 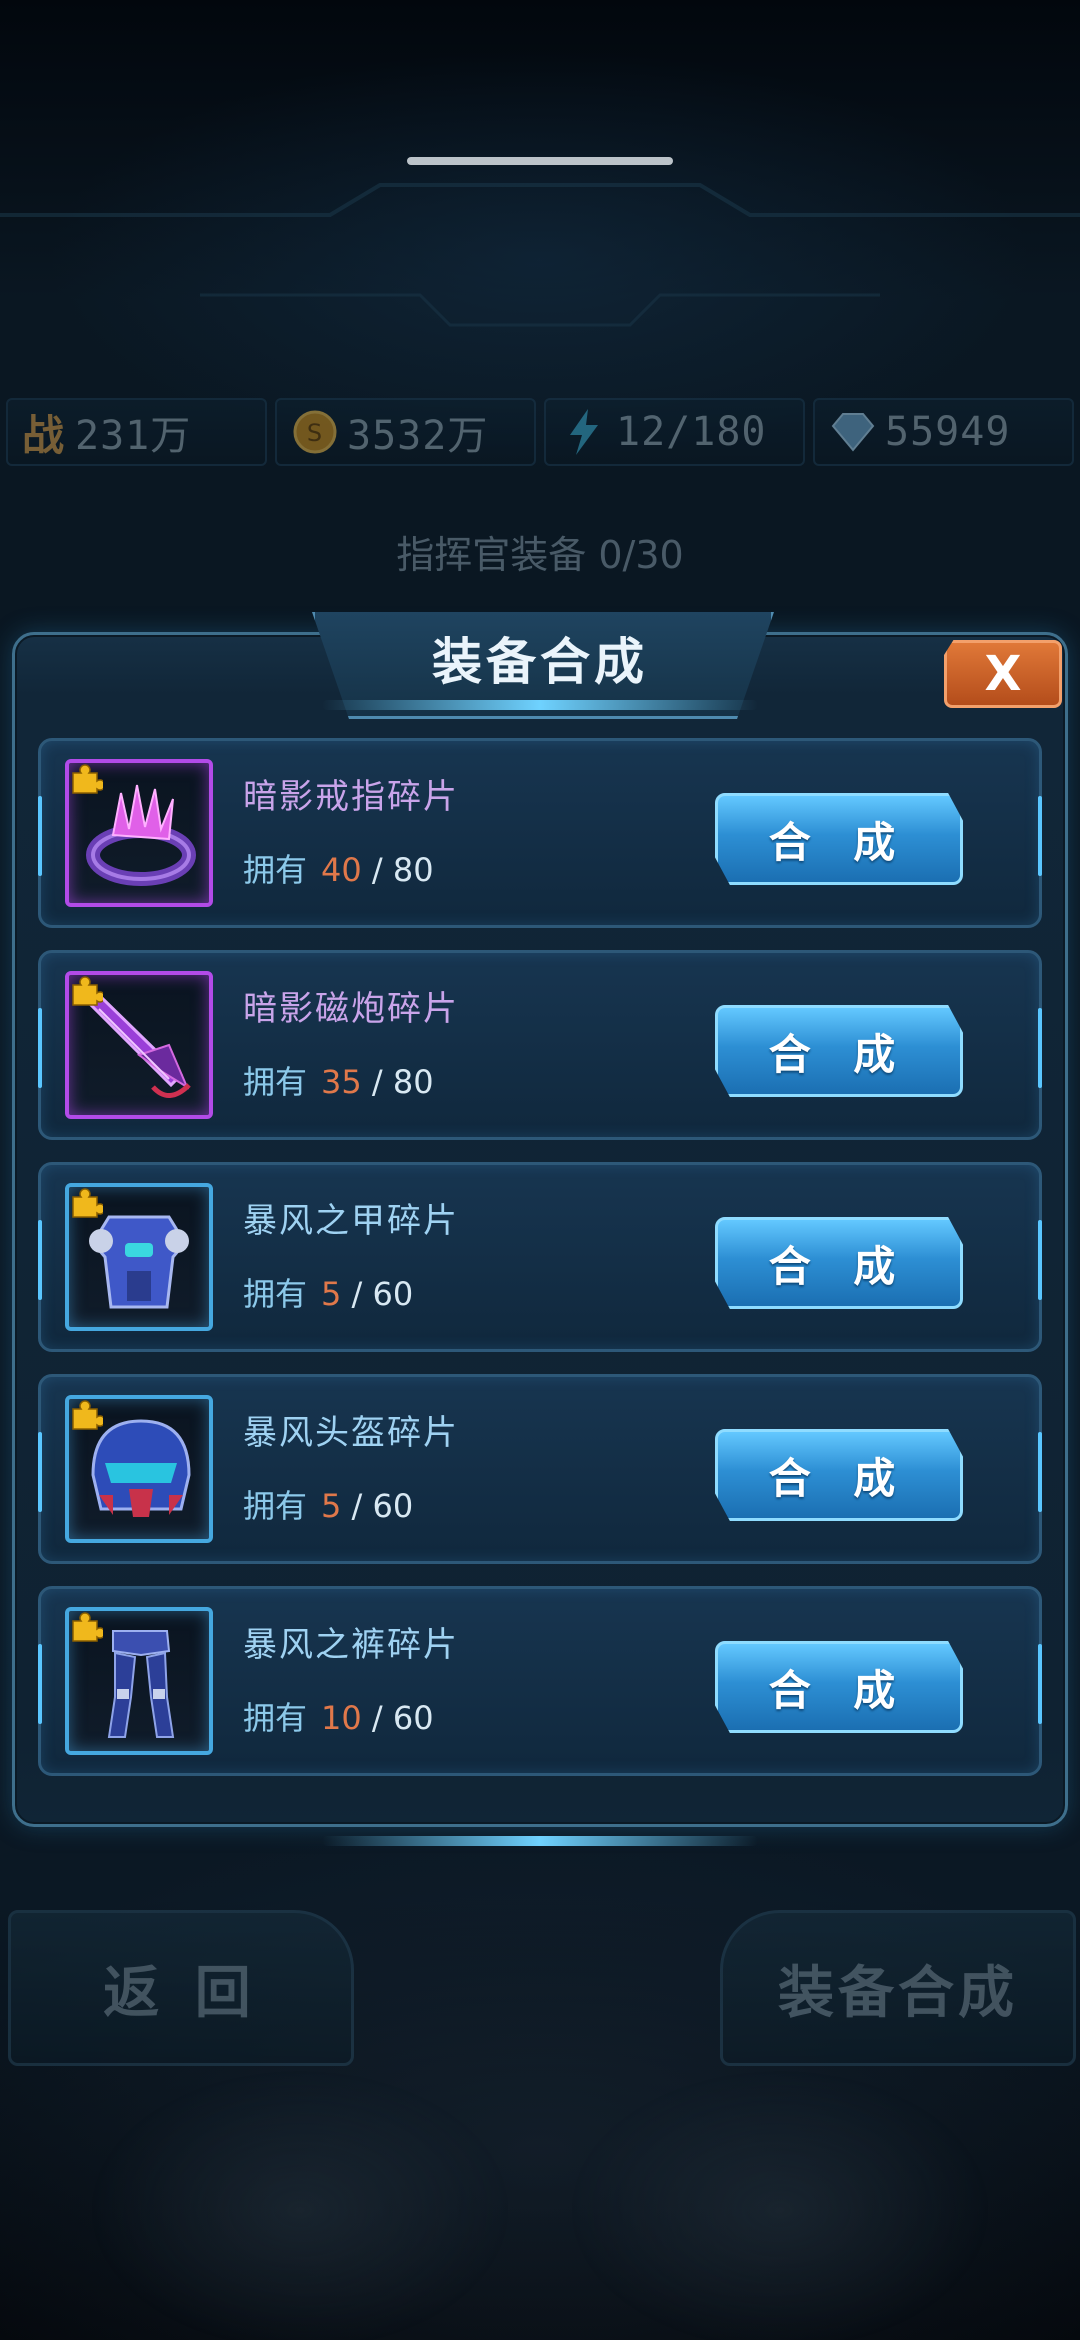 I want to click on commander-equipment-title: 指挥官装备 0/30, so click(x=540, y=555).